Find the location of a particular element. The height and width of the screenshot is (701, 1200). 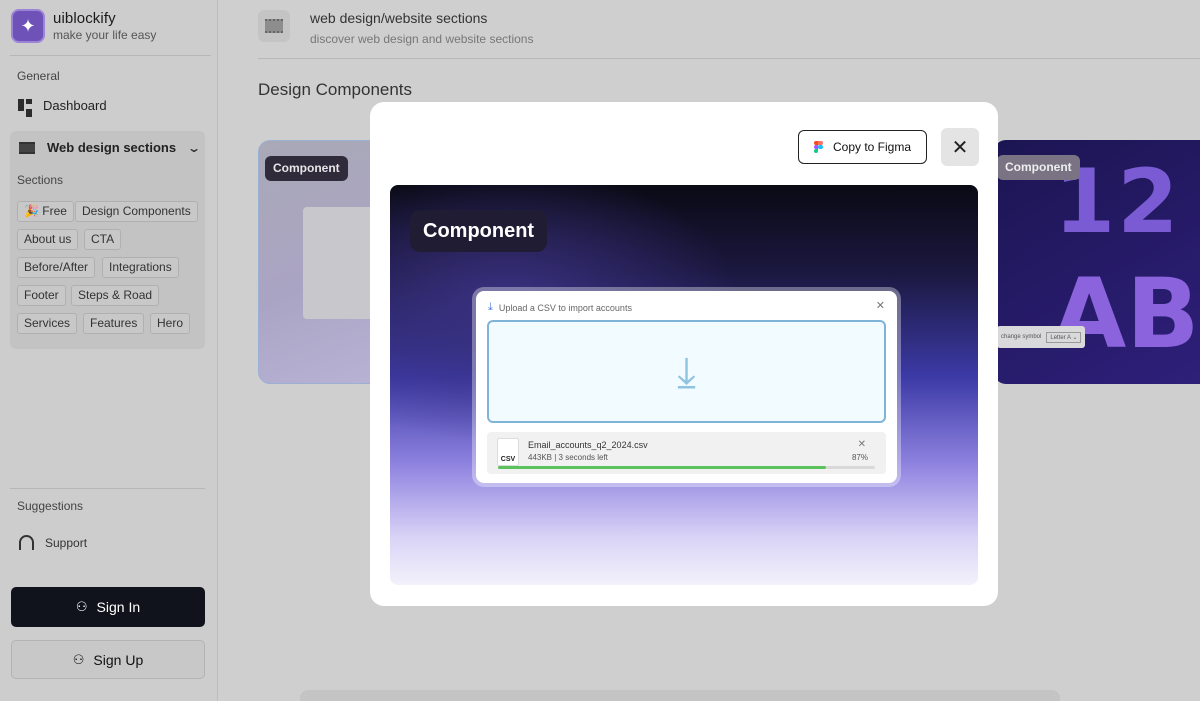

brand: ✦ uiblockify make your life easy is located at coordinates (83, 26).